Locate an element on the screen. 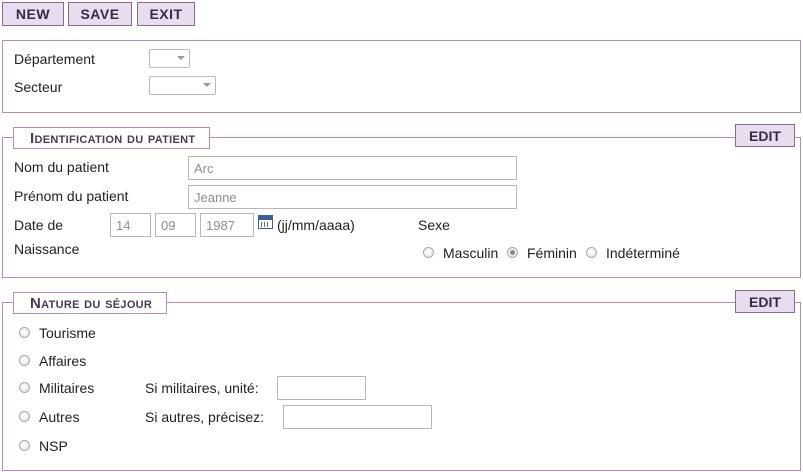  sejour-section-title: Nature du séjour is located at coordinates (90, 303).